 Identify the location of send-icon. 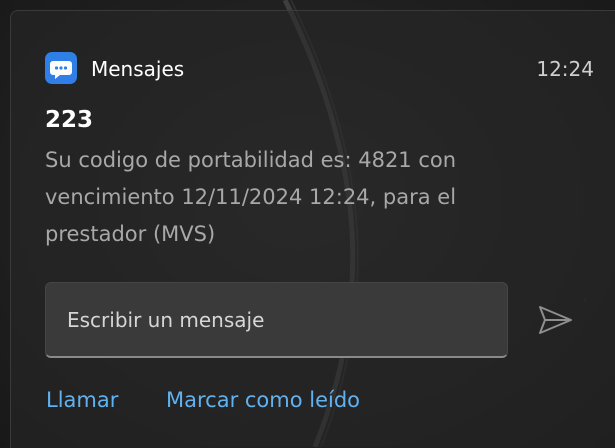
(555, 320).